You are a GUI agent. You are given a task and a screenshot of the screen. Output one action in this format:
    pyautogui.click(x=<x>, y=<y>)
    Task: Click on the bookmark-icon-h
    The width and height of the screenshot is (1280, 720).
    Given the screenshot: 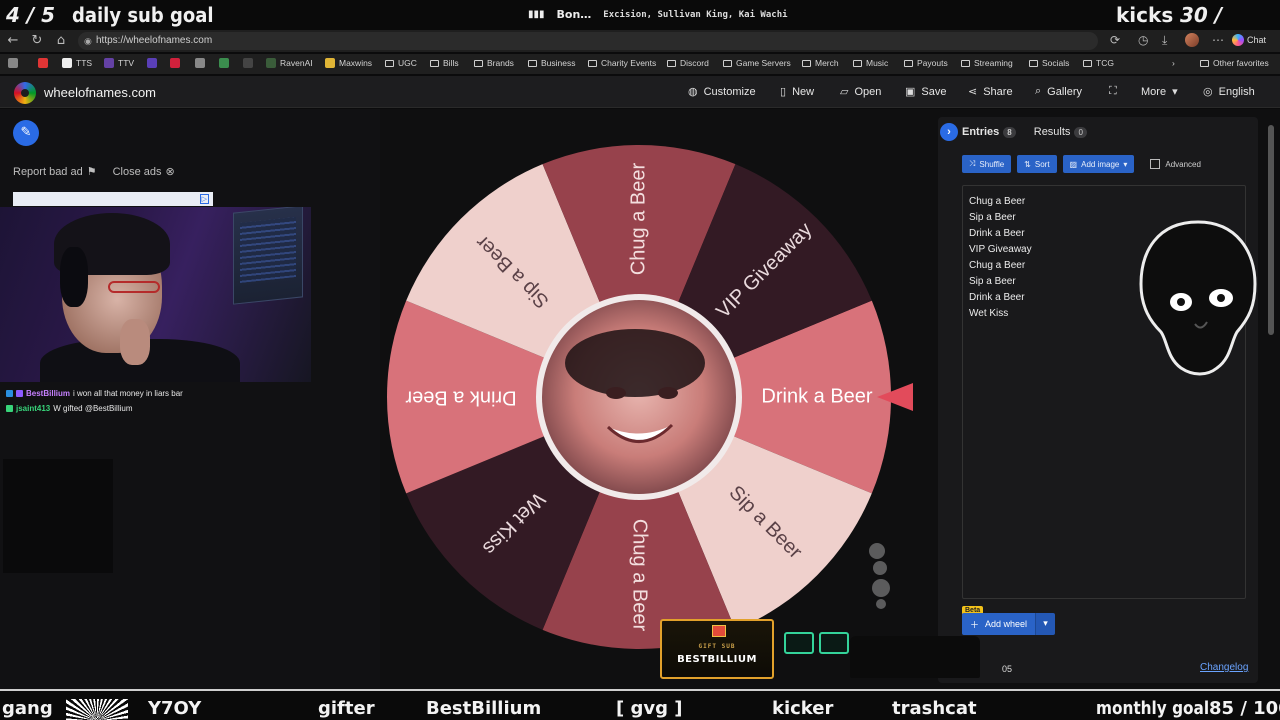 What is the action you would take?
    pyautogui.click(x=175, y=63)
    